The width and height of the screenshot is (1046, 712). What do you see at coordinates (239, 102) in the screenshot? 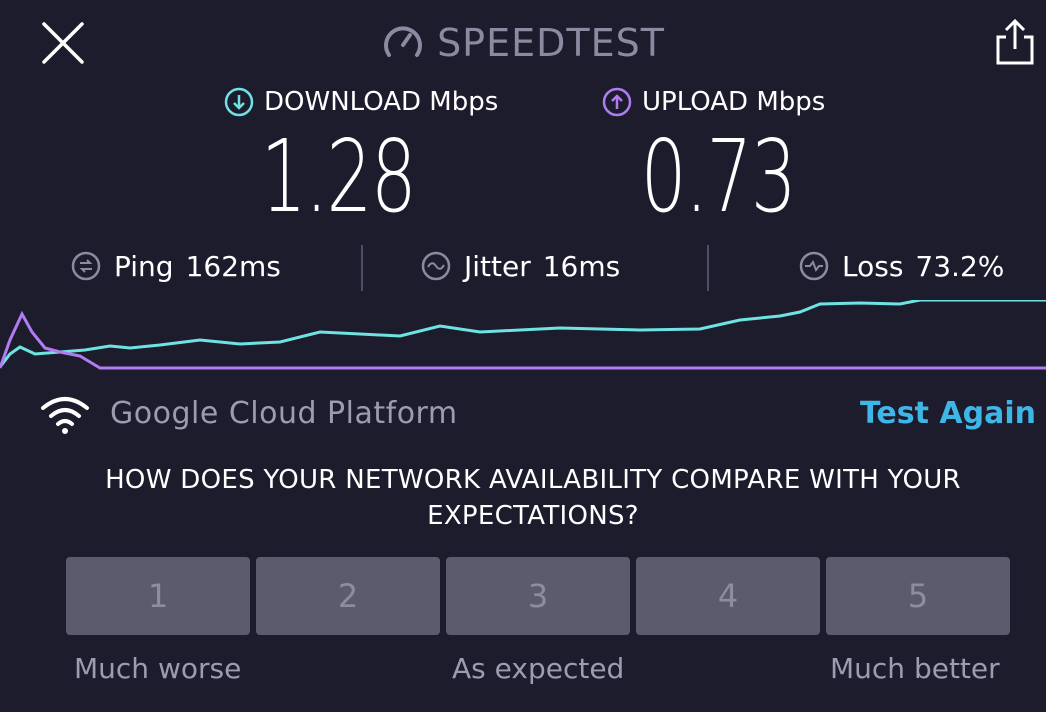
I see `download-arrow-icon` at bounding box center [239, 102].